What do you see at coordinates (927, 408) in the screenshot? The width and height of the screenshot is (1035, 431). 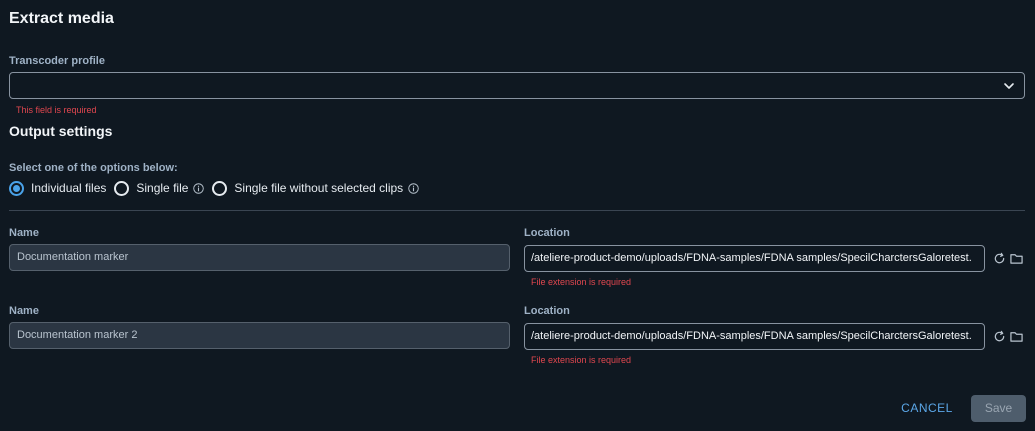 I see `cancel-button: CANCEL` at bounding box center [927, 408].